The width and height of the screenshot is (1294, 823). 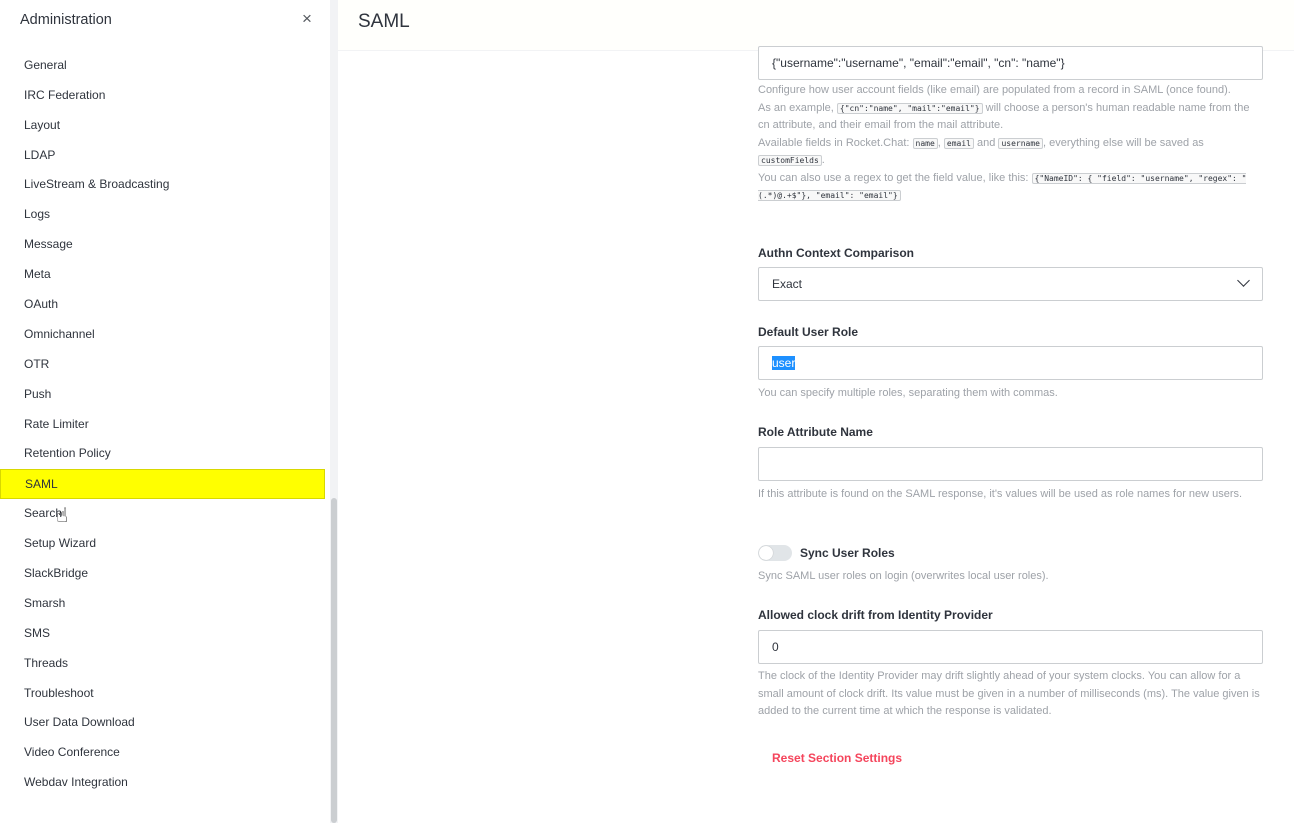 I want to click on sidebar-item-threads: Threads, so click(x=165, y=664).